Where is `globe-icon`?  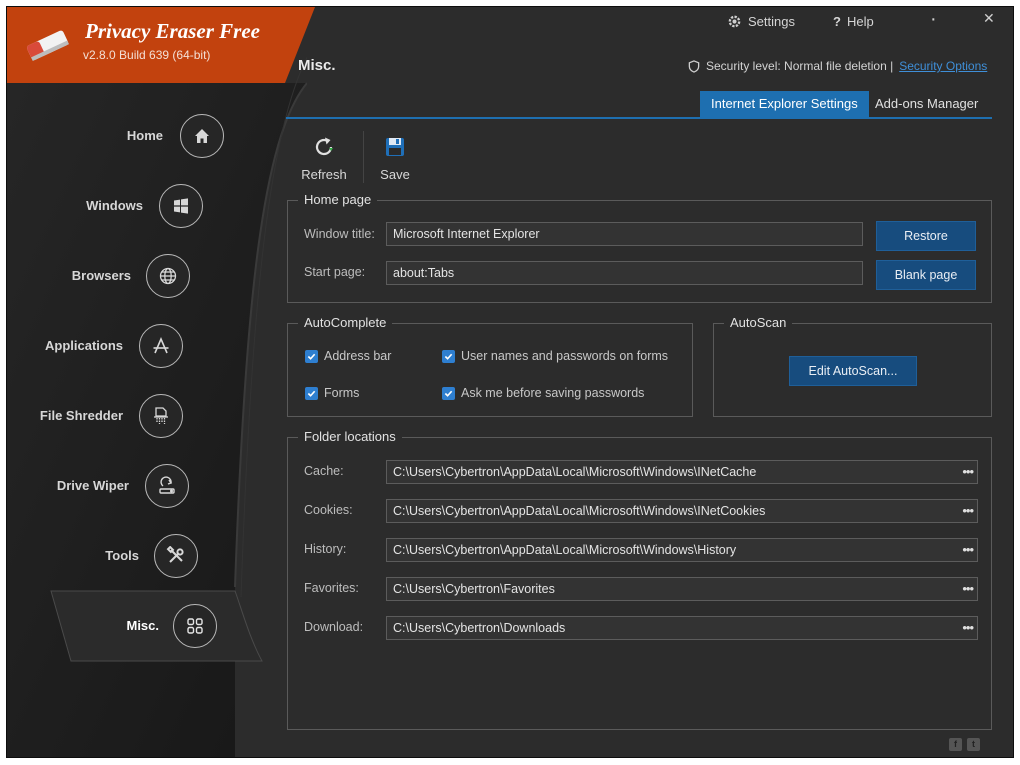
globe-icon is located at coordinates (168, 276).